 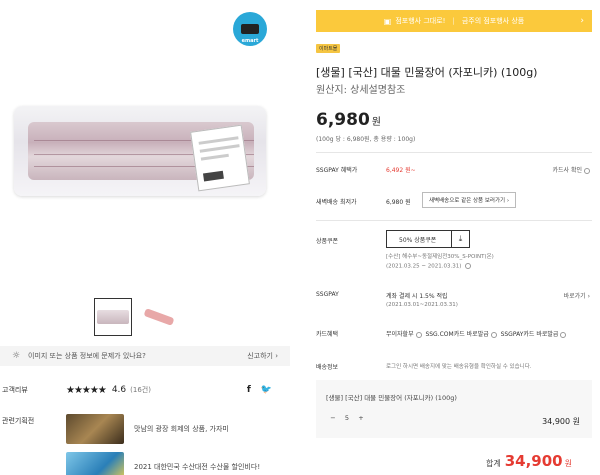 What do you see at coordinates (250, 41) in the screenshot?
I see `logo-text: emart` at bounding box center [250, 41].